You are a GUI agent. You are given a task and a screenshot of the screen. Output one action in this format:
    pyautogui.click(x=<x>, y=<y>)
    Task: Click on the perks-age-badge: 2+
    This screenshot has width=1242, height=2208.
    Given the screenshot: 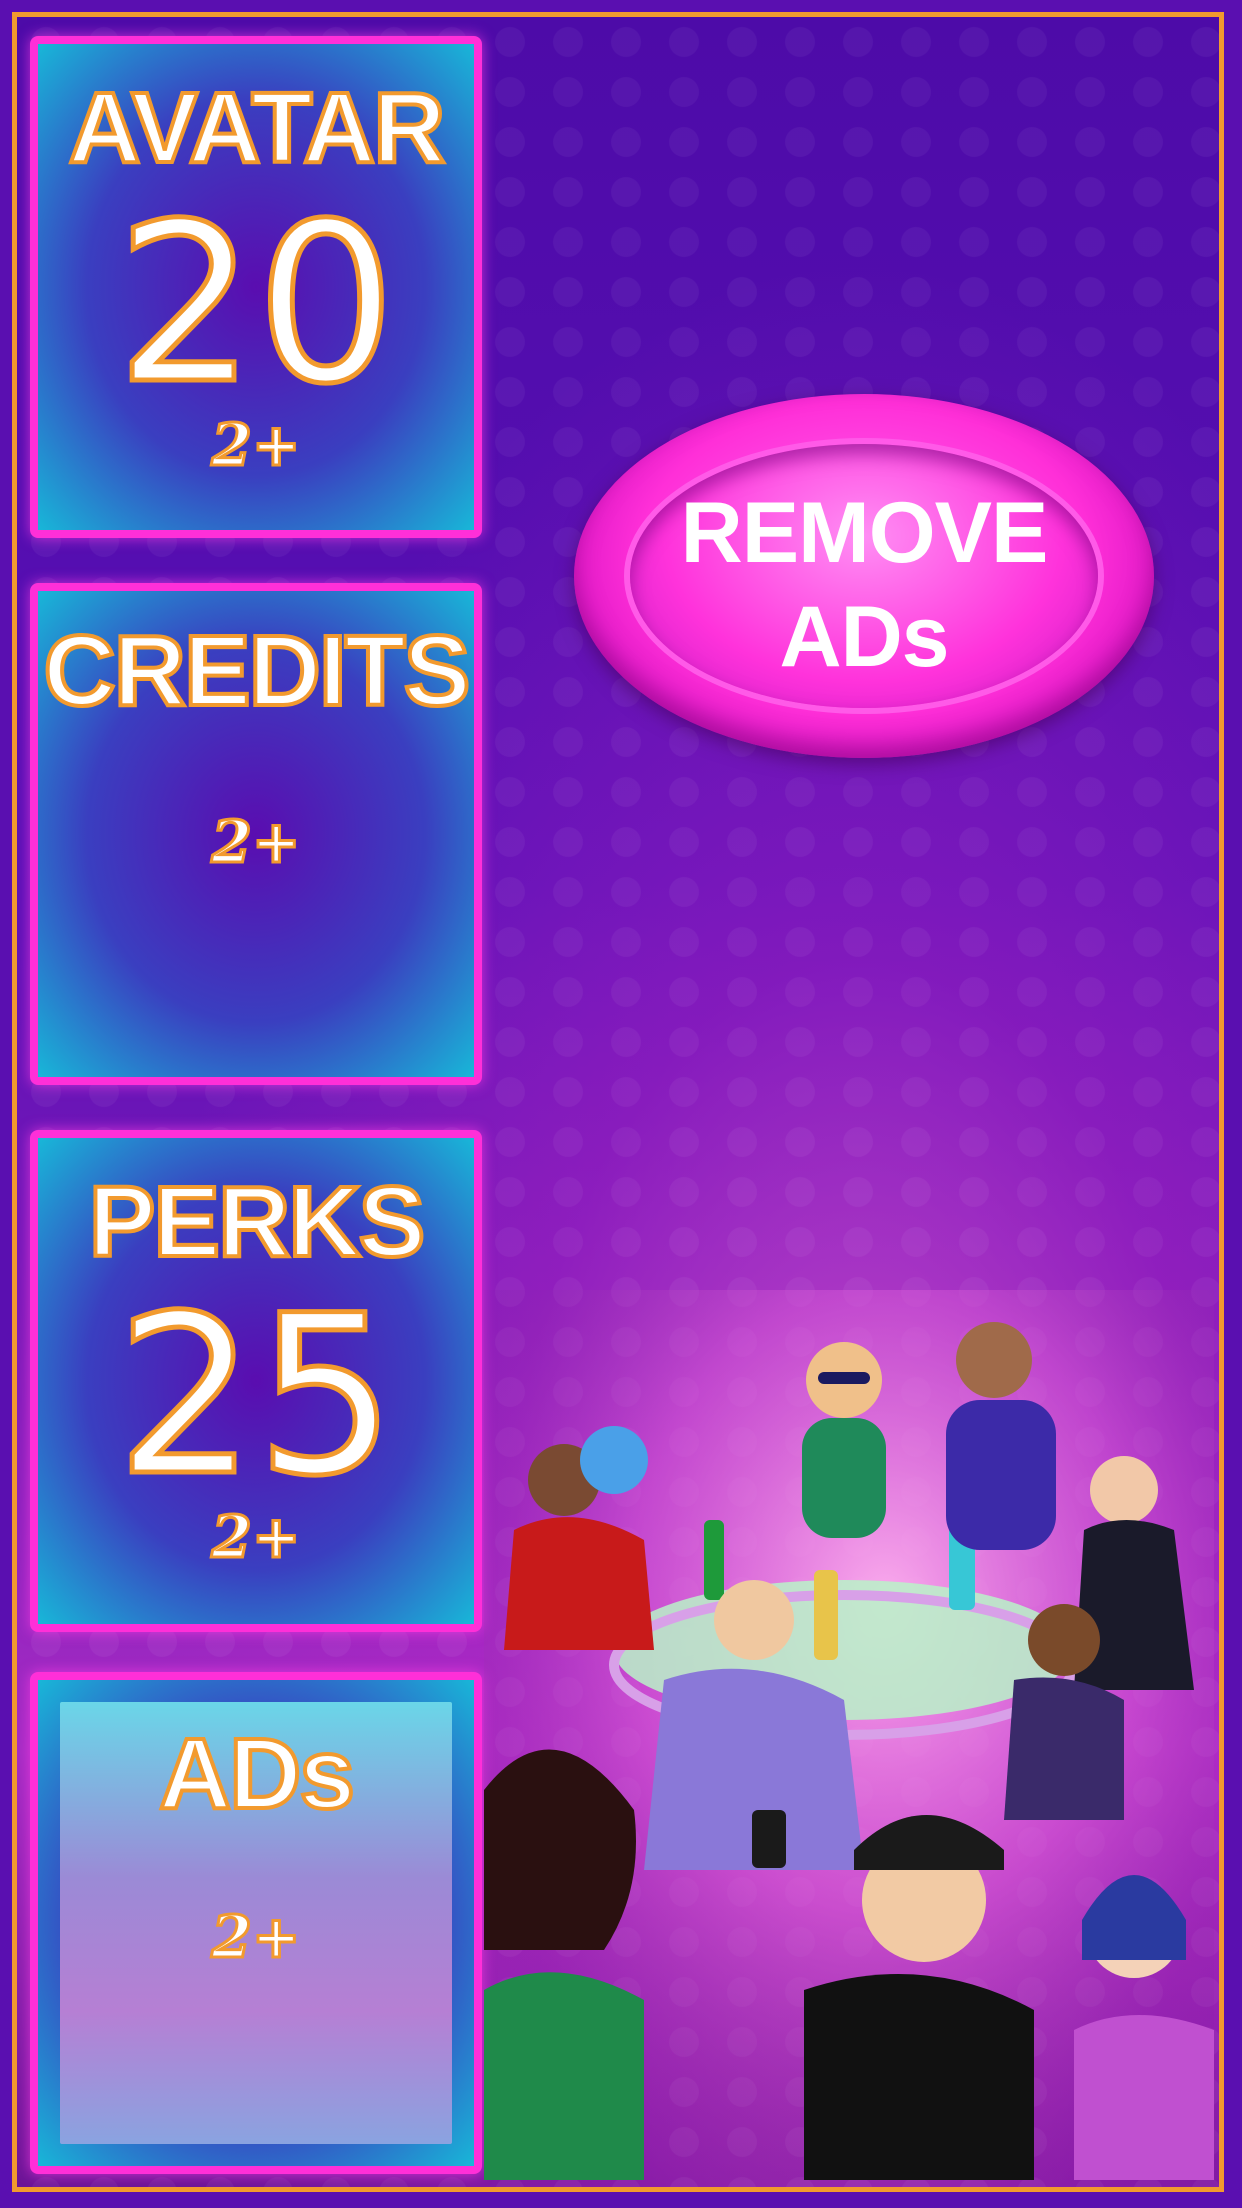 What is the action you would take?
    pyautogui.click(x=256, y=1537)
    